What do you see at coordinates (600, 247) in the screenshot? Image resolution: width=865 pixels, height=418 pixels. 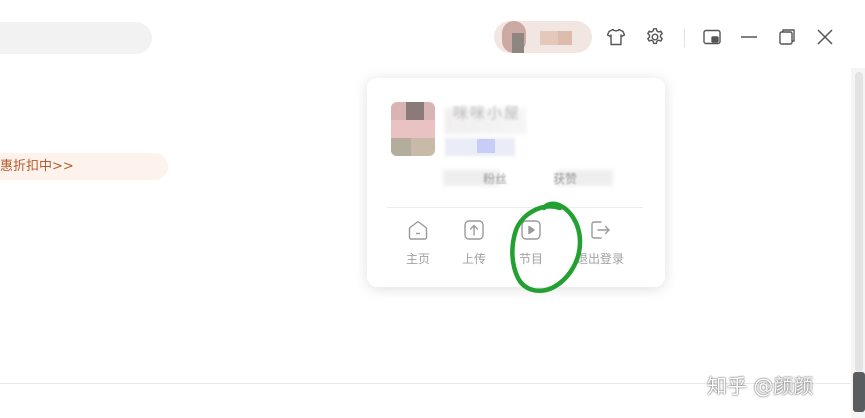 I see `menu-item-logout: 退出登录` at bounding box center [600, 247].